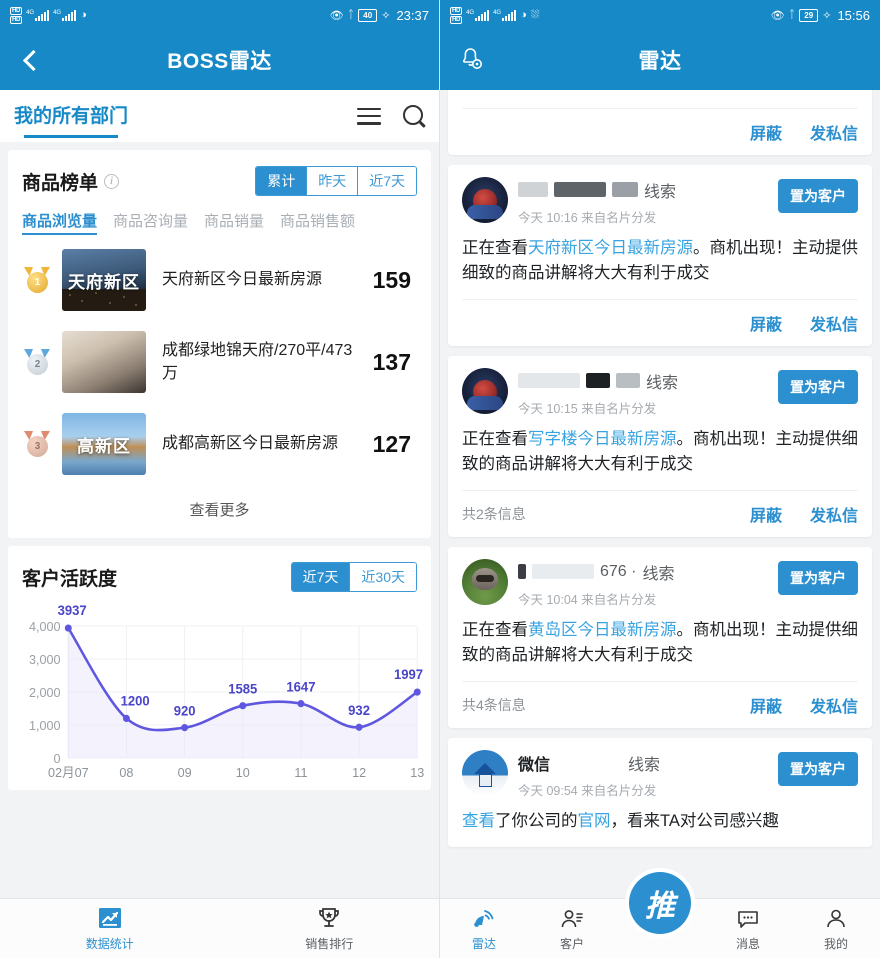  I want to click on rank-range-cumulative: 累计, so click(281, 181).